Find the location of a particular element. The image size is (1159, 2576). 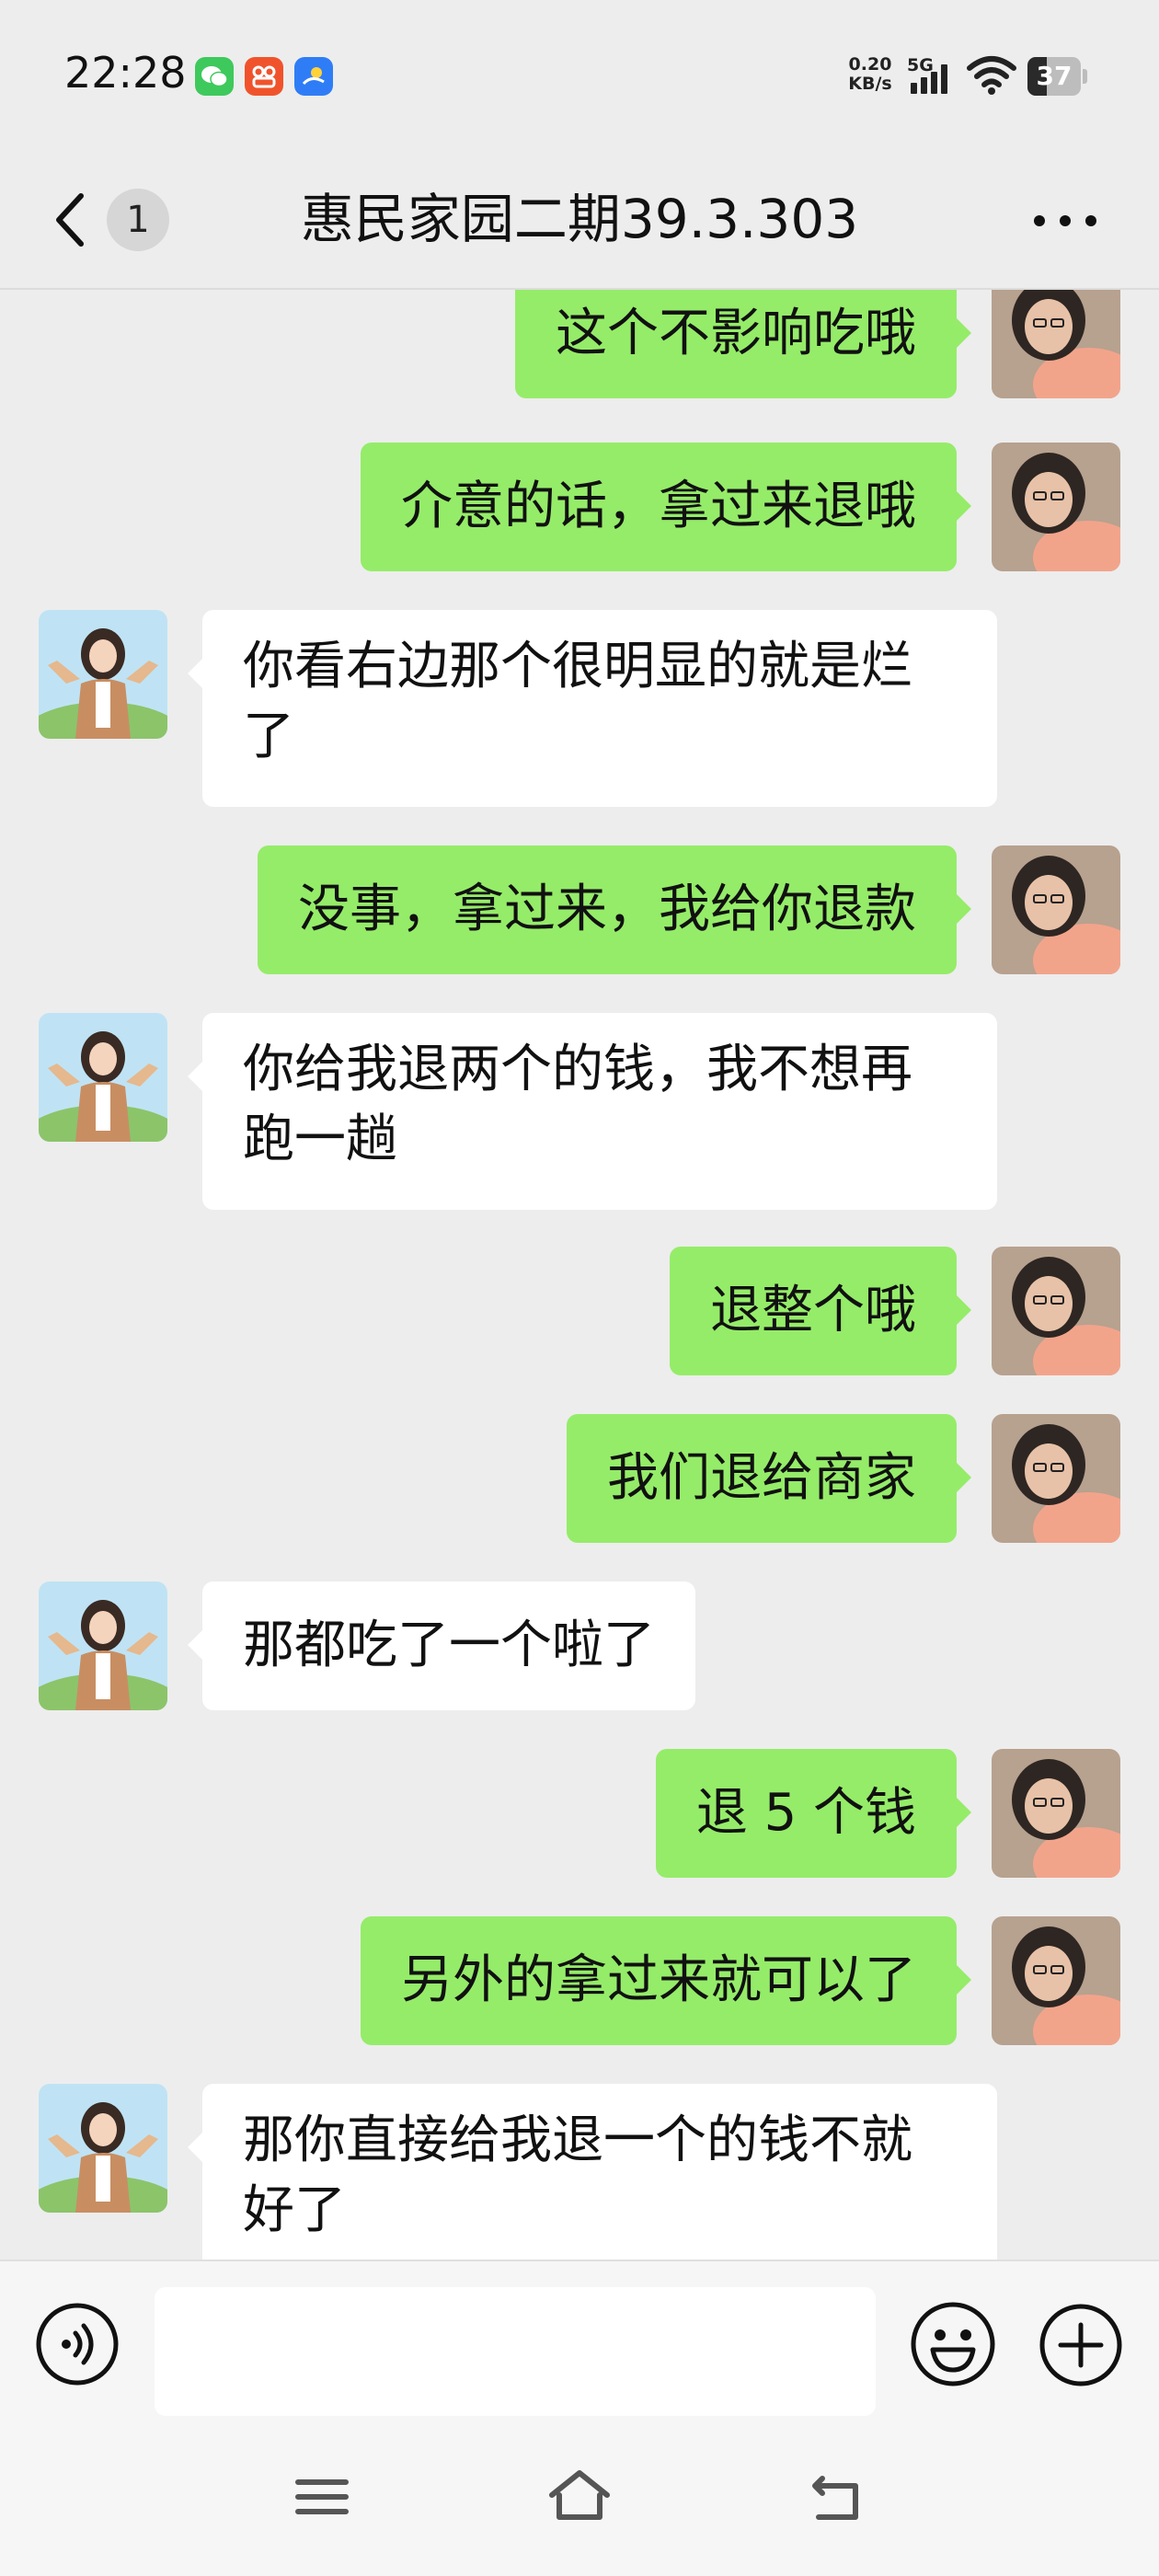

voice-button is located at coordinates (77, 2344).